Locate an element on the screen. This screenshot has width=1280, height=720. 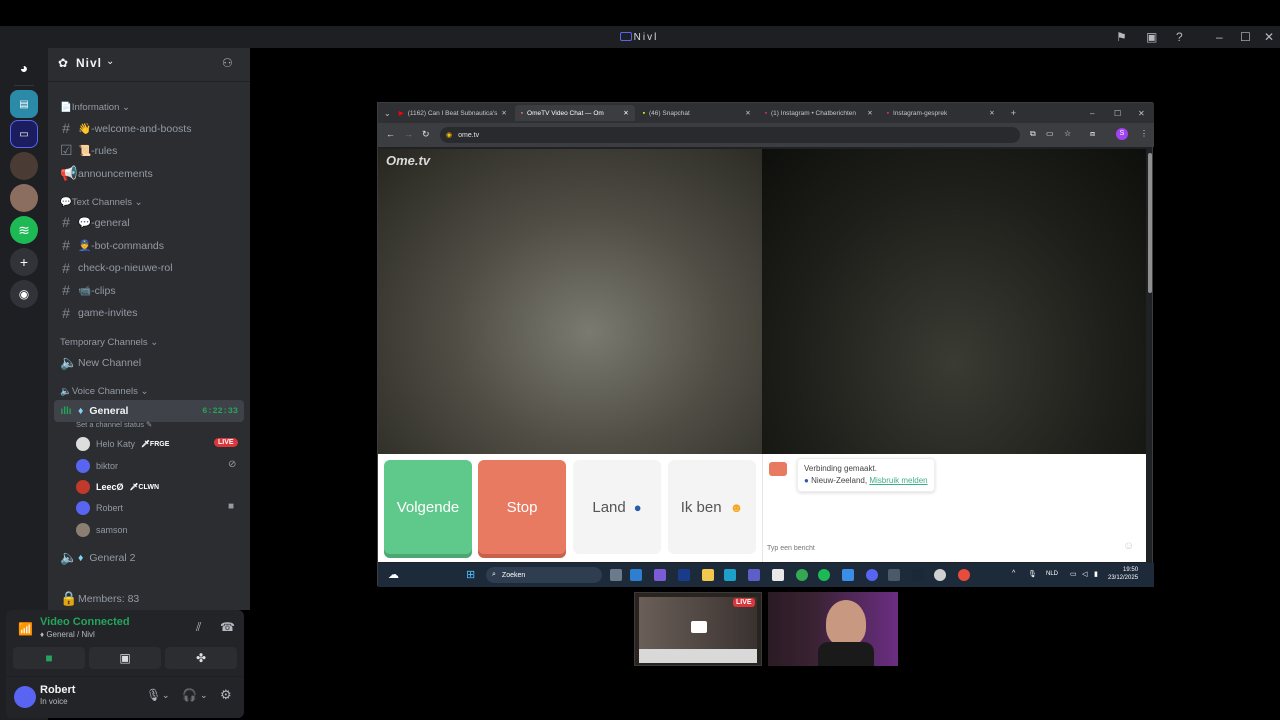
screen-share-button: ▣ is located at coordinates (125, 658).